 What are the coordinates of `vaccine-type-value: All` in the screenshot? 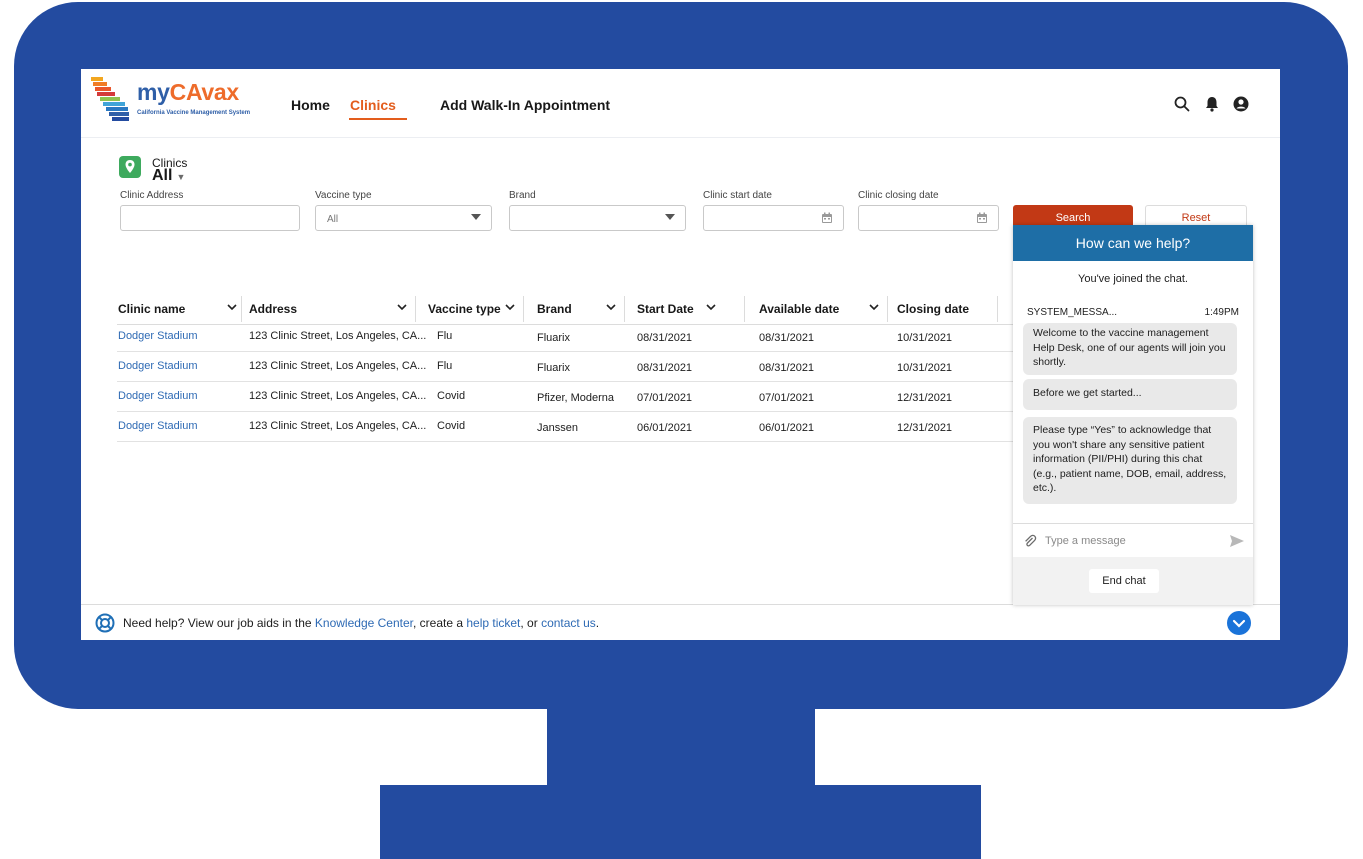 It's located at (333, 219).